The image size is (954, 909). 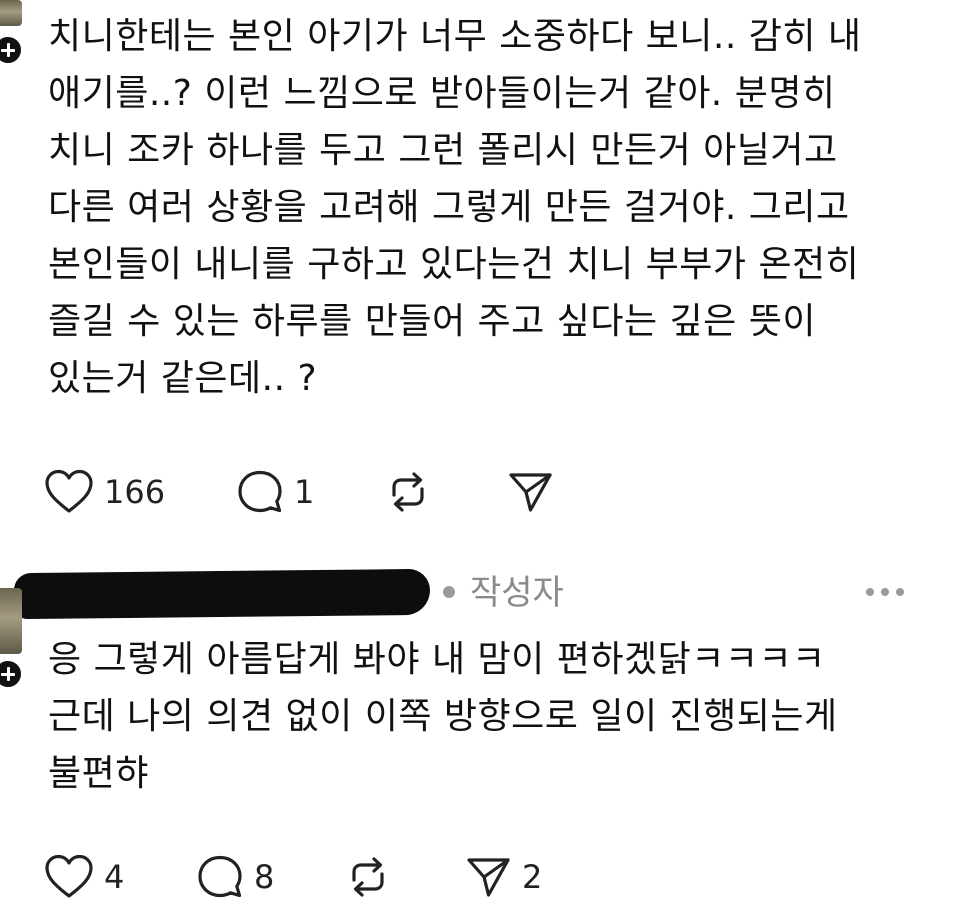 I want to click on author-badge: 작성자, so click(x=517, y=593).